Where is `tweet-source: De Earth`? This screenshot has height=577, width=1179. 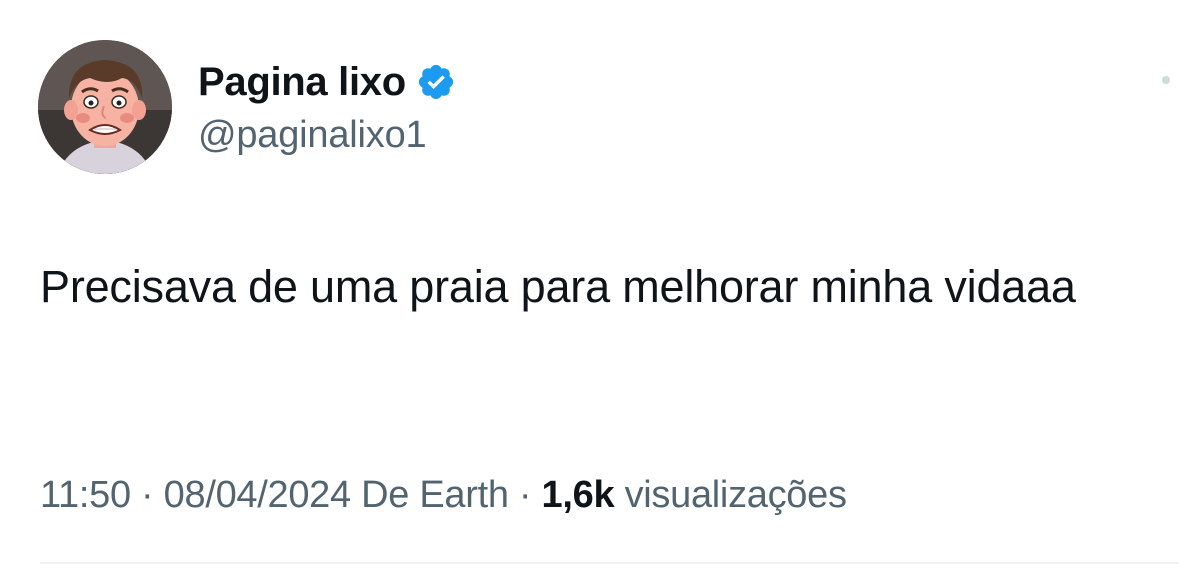 tweet-source: De Earth is located at coordinates (435, 495).